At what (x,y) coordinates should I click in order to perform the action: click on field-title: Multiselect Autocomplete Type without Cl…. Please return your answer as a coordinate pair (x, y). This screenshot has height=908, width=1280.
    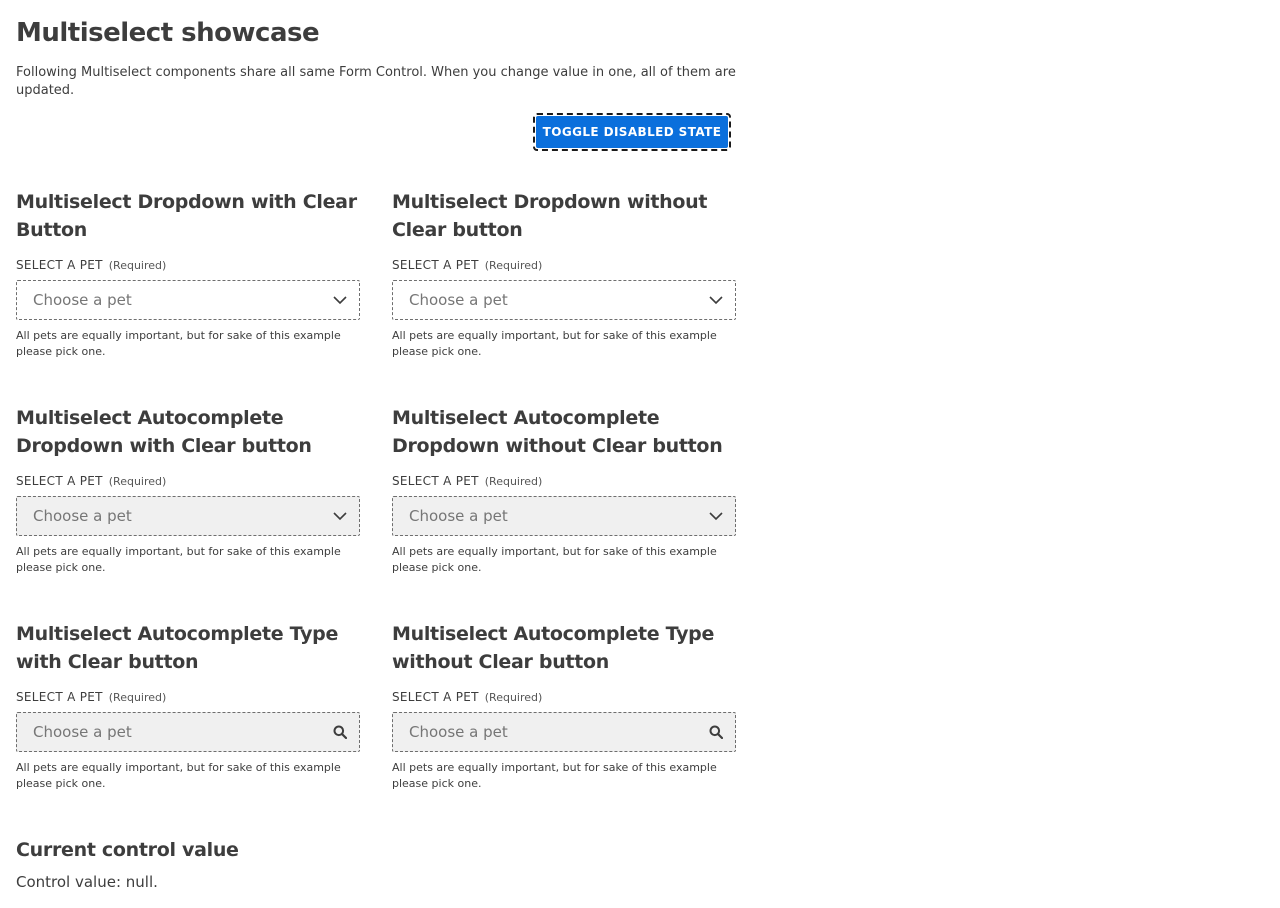
    Looking at the image, I should click on (553, 648).